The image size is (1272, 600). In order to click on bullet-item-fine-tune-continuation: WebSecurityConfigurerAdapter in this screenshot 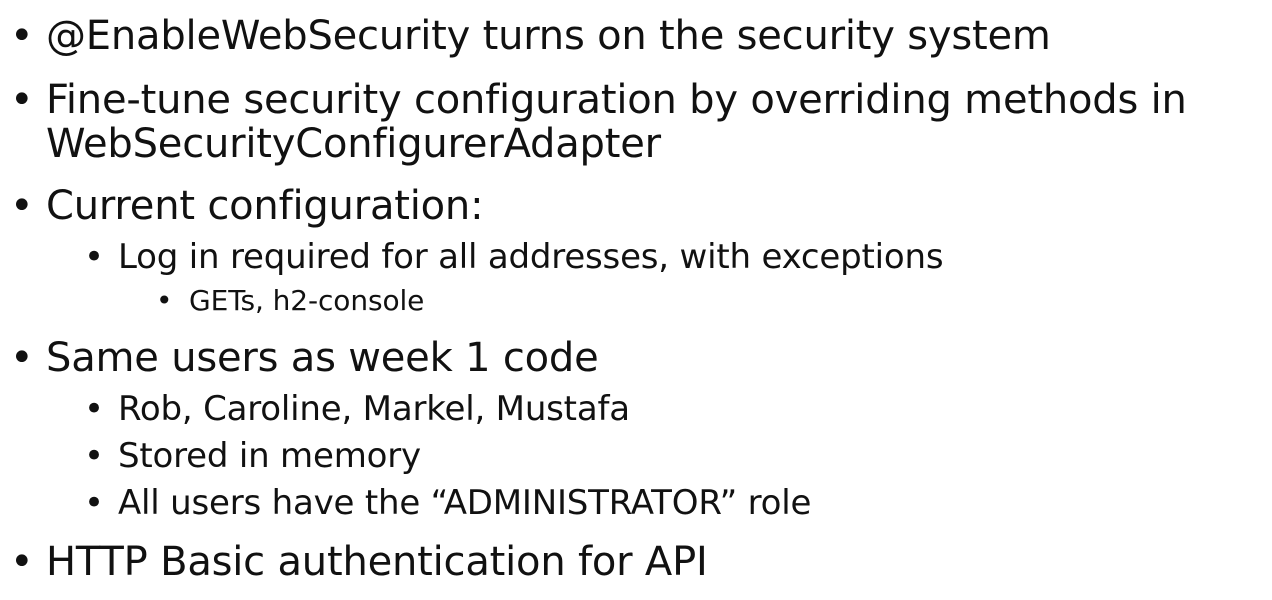, I will do `click(353, 144)`.